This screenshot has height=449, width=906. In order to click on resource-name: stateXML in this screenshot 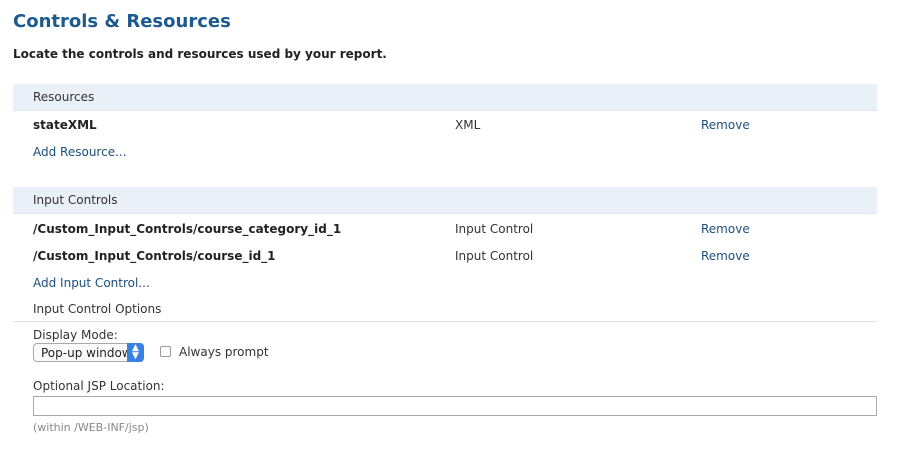, I will do `click(65, 125)`.